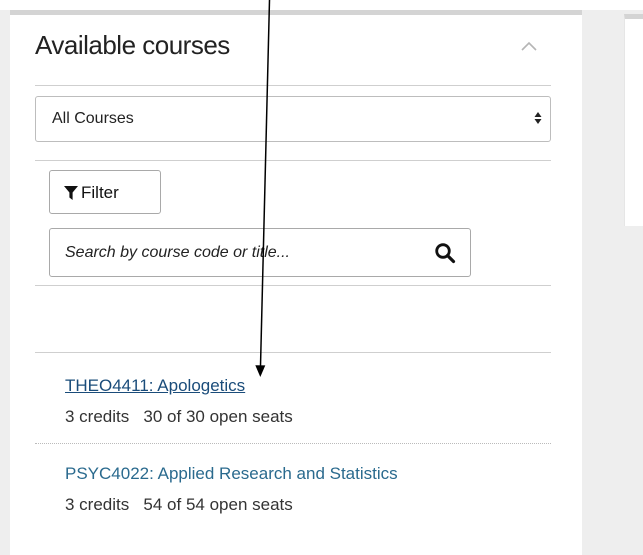  What do you see at coordinates (293, 352) in the screenshot?
I see `results-divider` at bounding box center [293, 352].